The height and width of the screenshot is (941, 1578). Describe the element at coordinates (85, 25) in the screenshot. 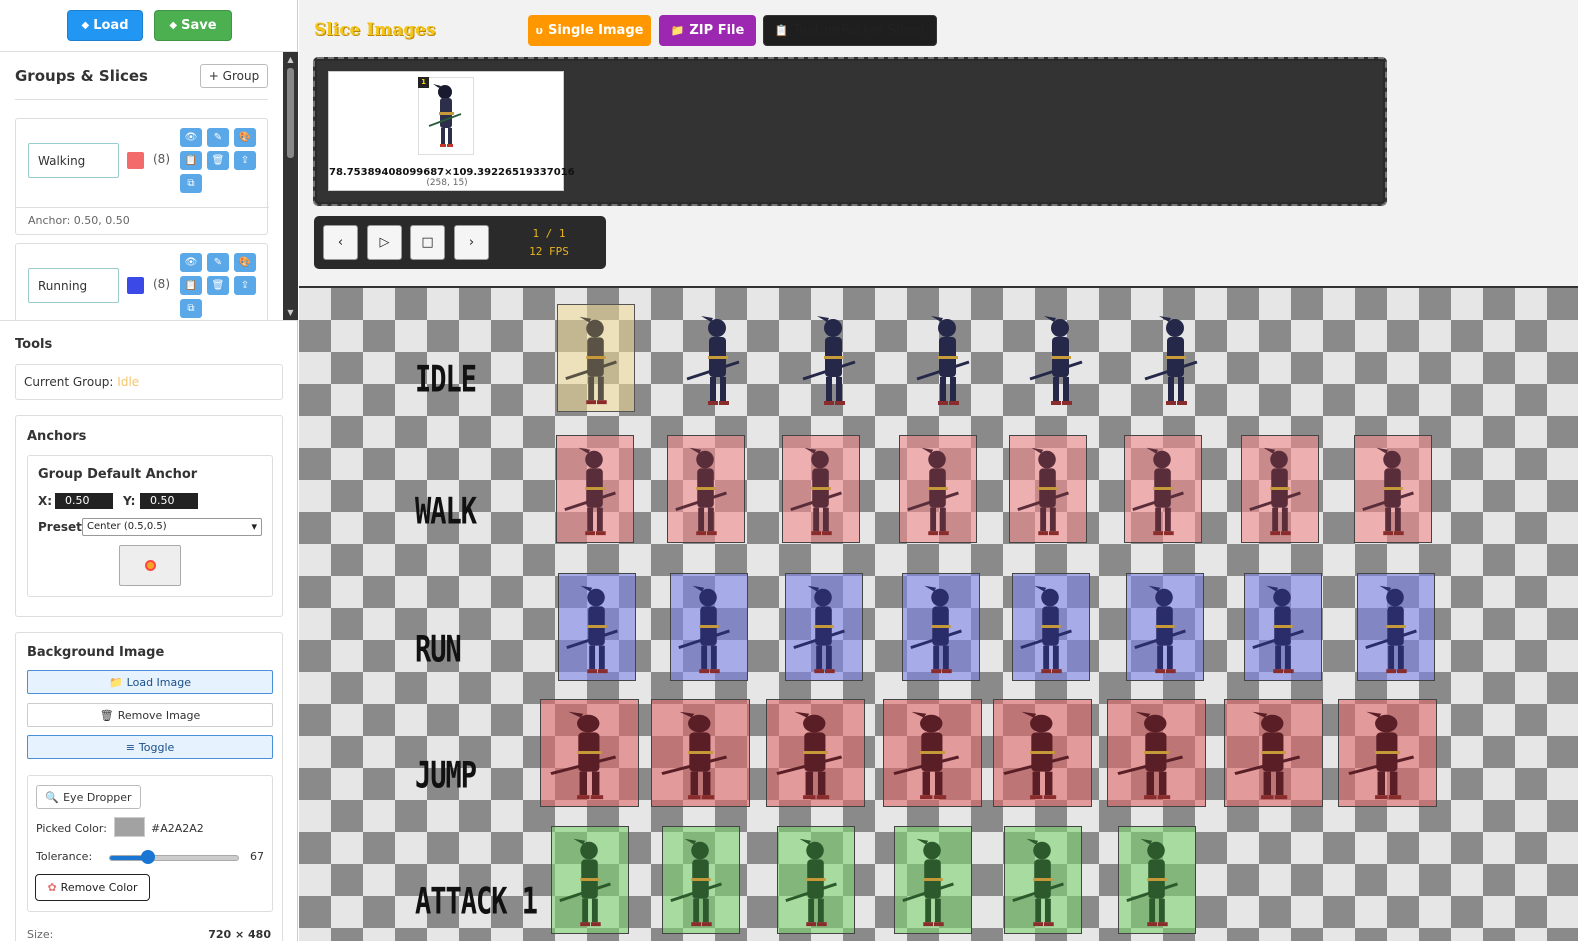

I see `load-icon: ◆` at that location.